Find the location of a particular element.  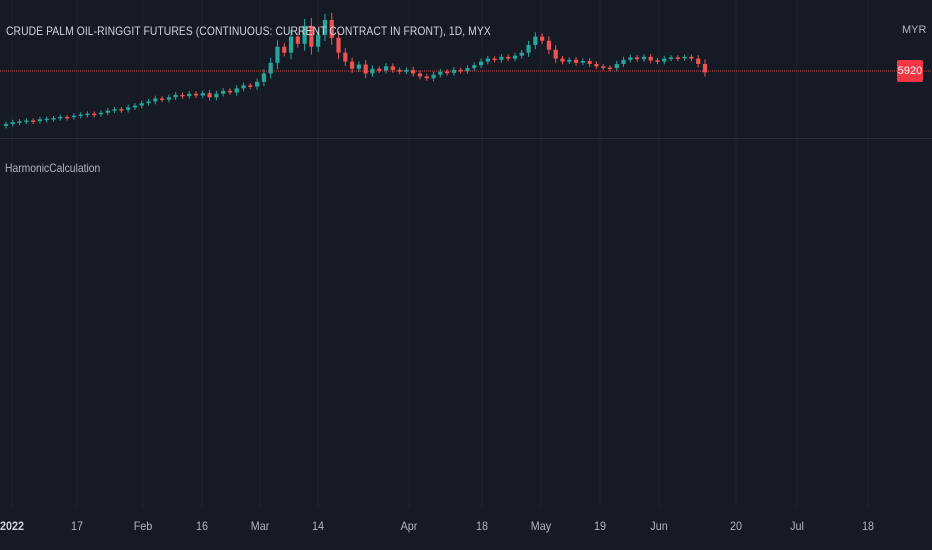

time-axis-label: Apr is located at coordinates (409, 526).